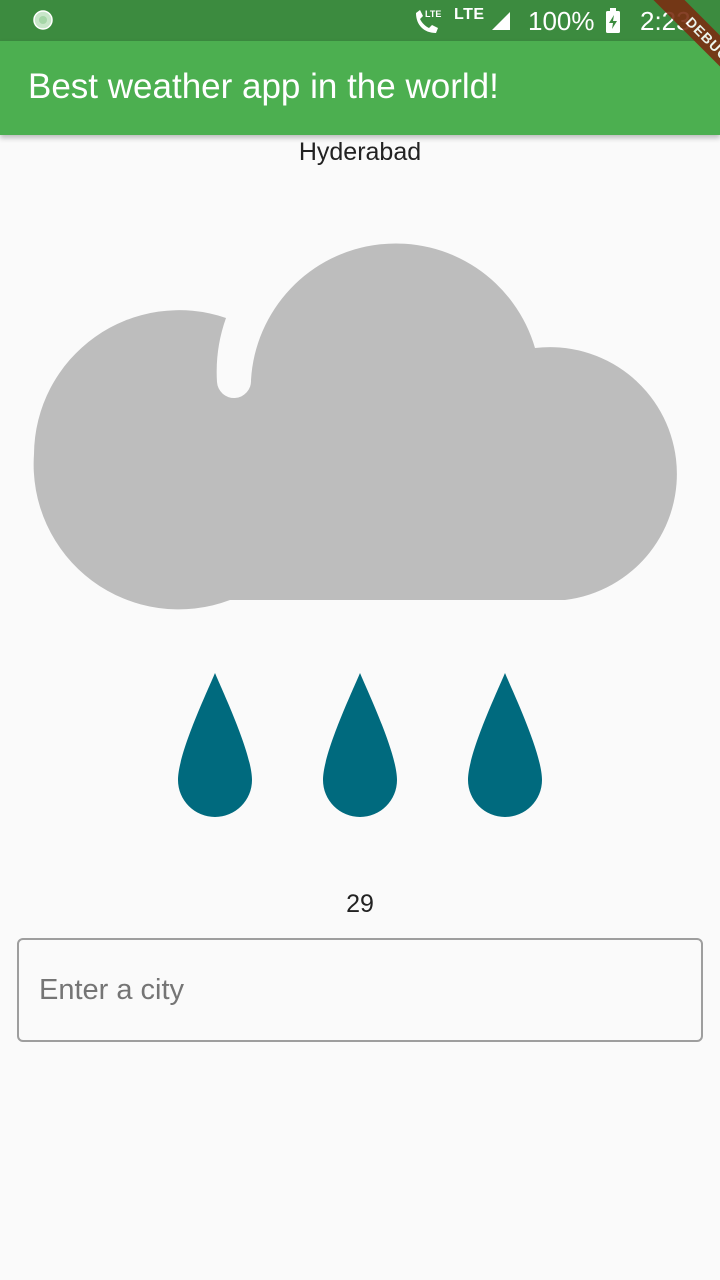 The image size is (720, 1280). Describe the element at coordinates (360, 20) in the screenshot. I see `status-bar: LTE LTE 100% 2:23` at that location.